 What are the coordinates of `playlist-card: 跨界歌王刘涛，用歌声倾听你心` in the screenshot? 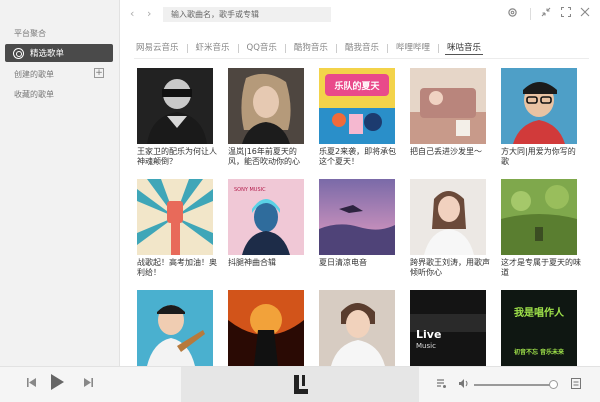 It's located at (450, 229).